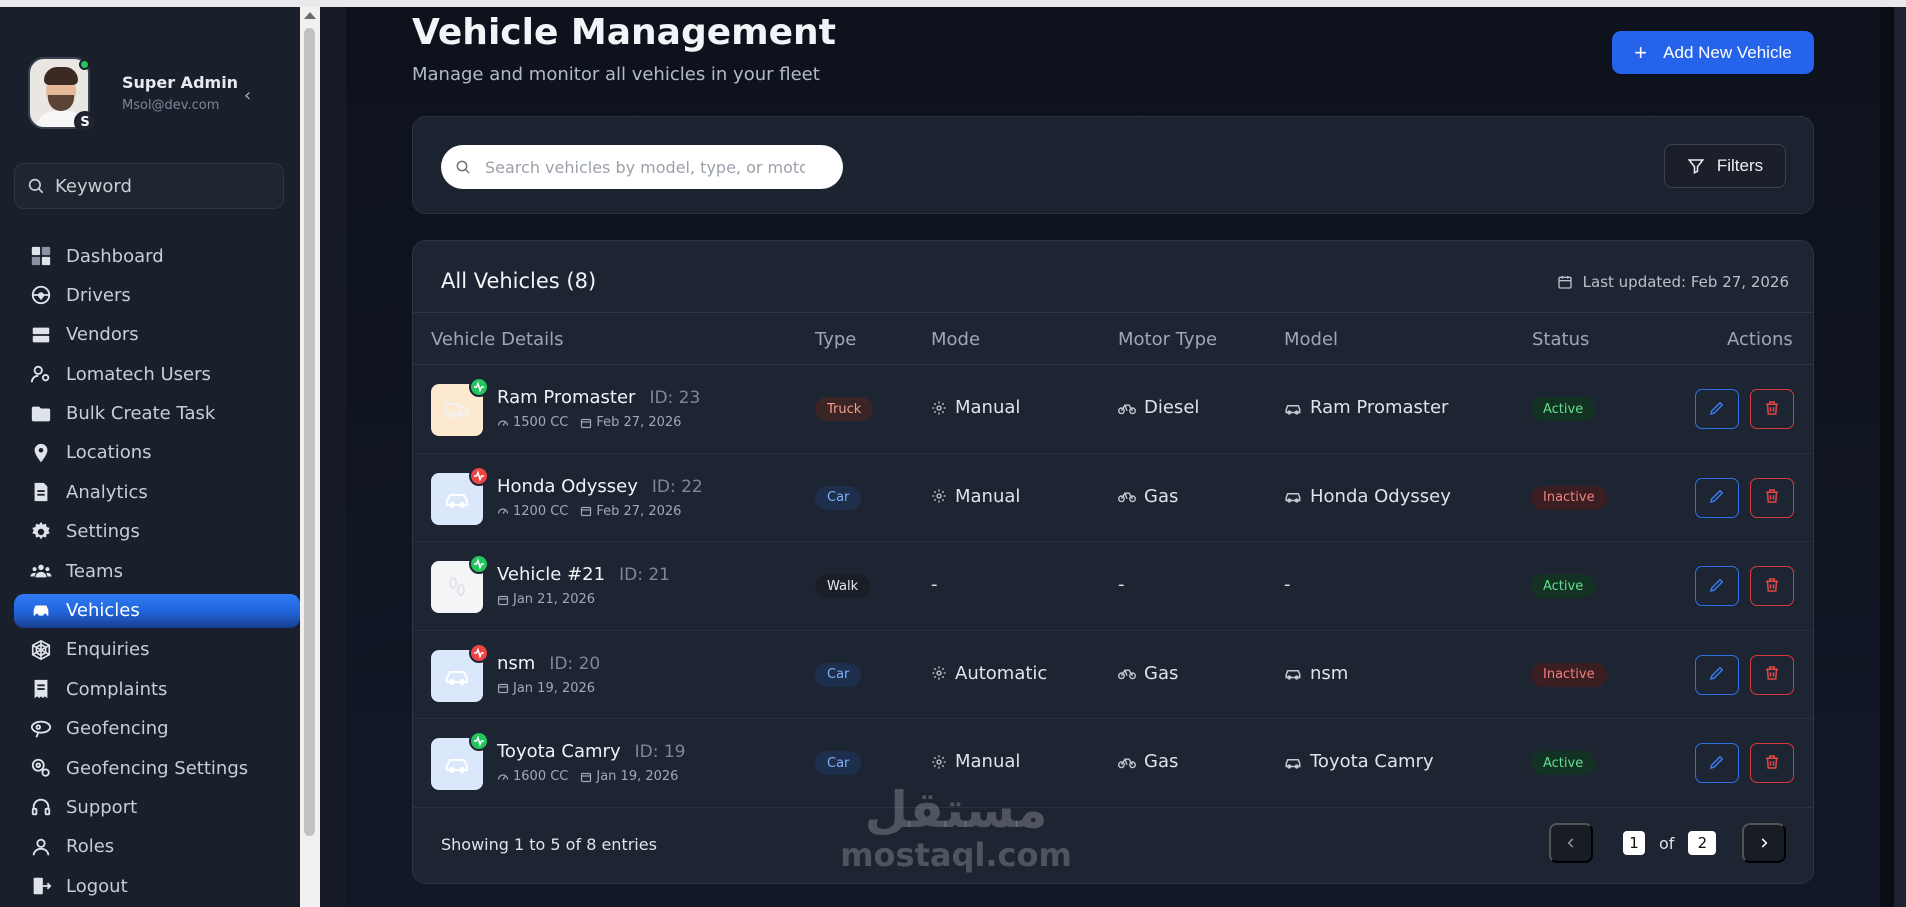 This screenshot has width=1906, height=907. What do you see at coordinates (247, 95) in the screenshot?
I see `collapse-sidebar-chevron-icon: ‹` at bounding box center [247, 95].